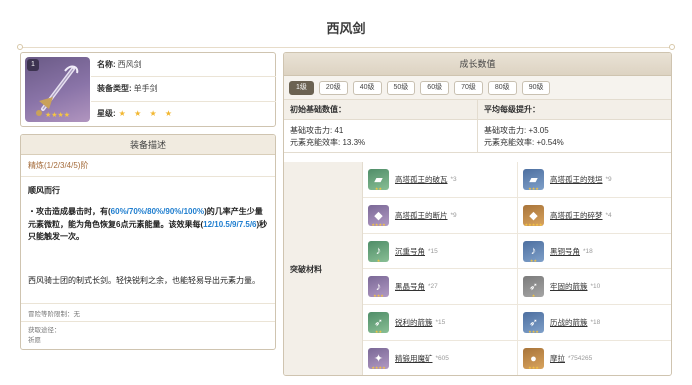  Describe the element at coordinates (536, 87) in the screenshot. I see `level-button-90: 90级` at that location.